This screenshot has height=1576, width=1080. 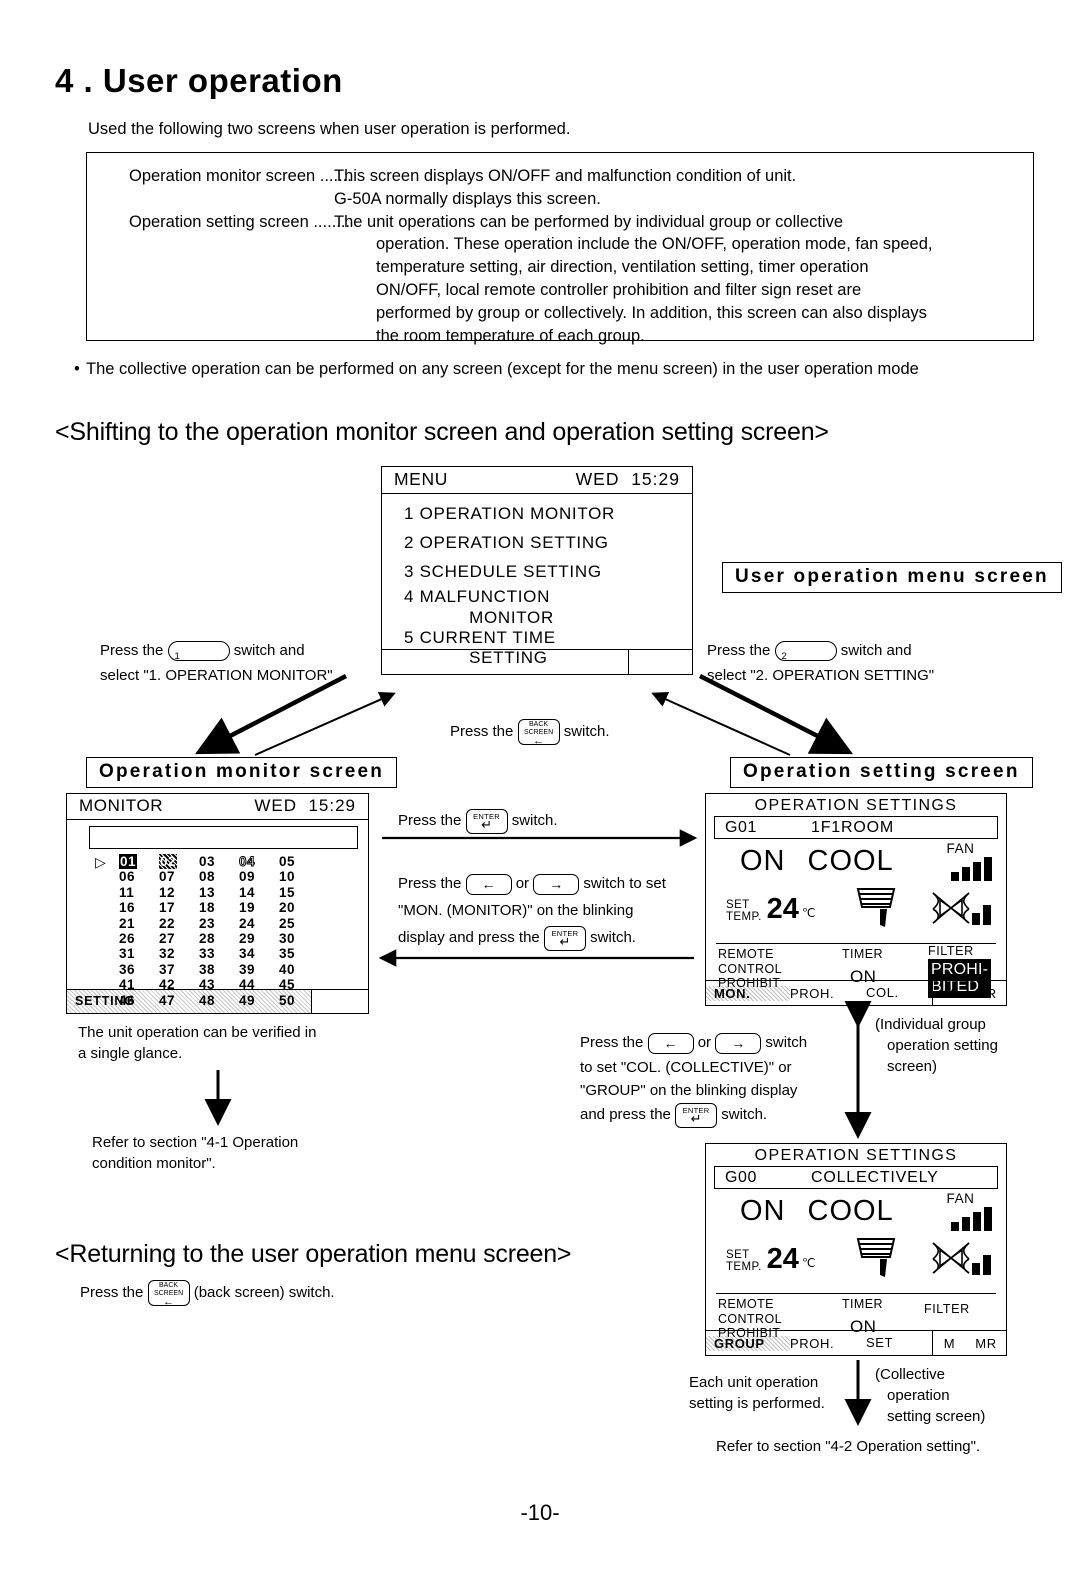 I want to click on arrow-monitor-back-to-menu, so click(x=325, y=723).